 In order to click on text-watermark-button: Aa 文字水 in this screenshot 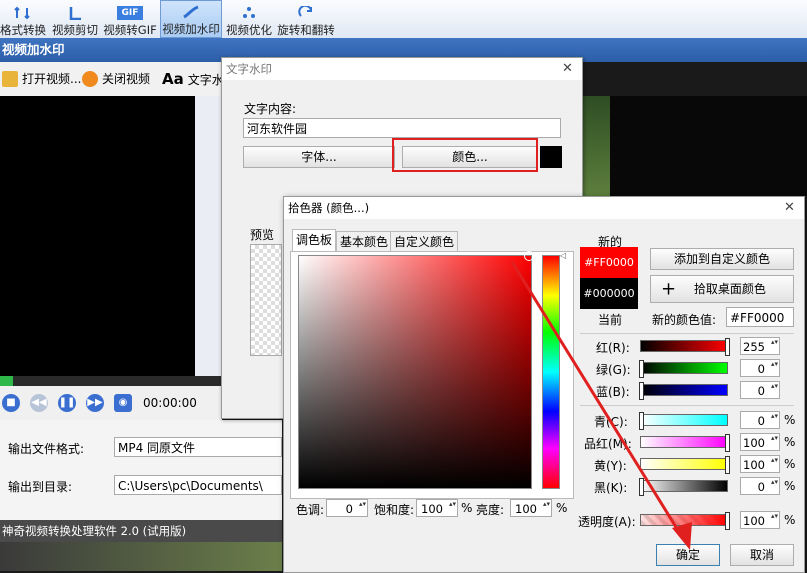, I will do `click(193, 79)`.